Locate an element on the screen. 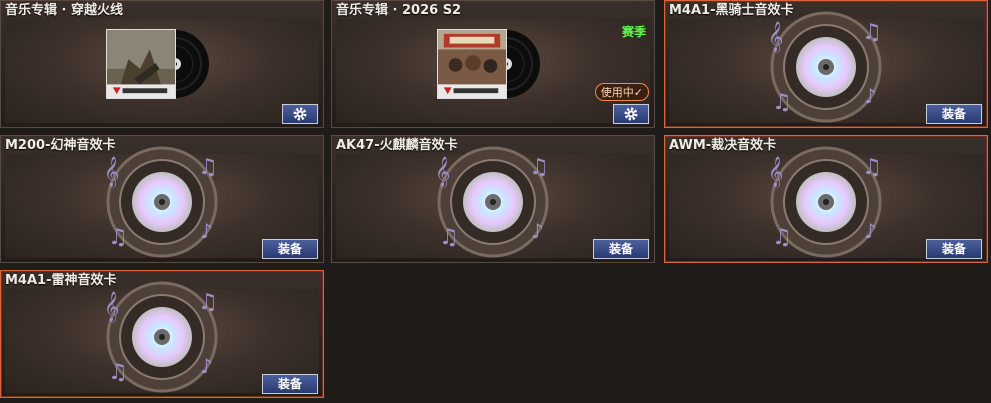  sound-card-ak47: AK47-火麒麟音效卡 𝄞 ♫ ♫ ♪ 装备 is located at coordinates (493, 199).